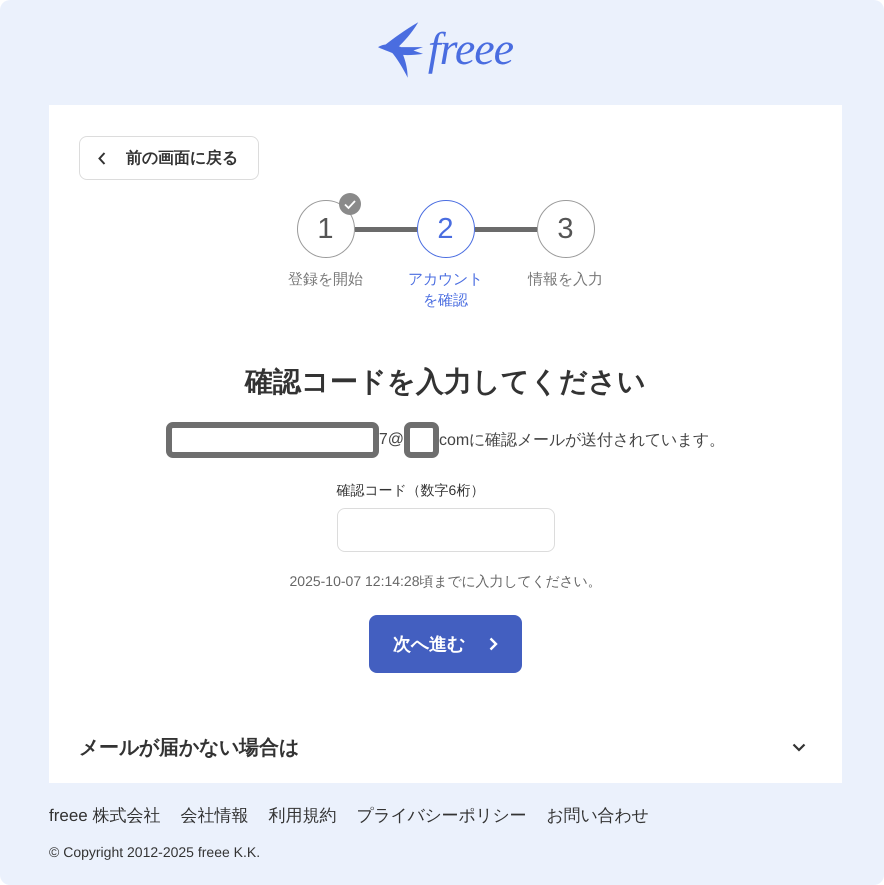 The width and height of the screenshot is (884, 885). I want to click on page-heading: 確認コードを入力してください, so click(445, 382).